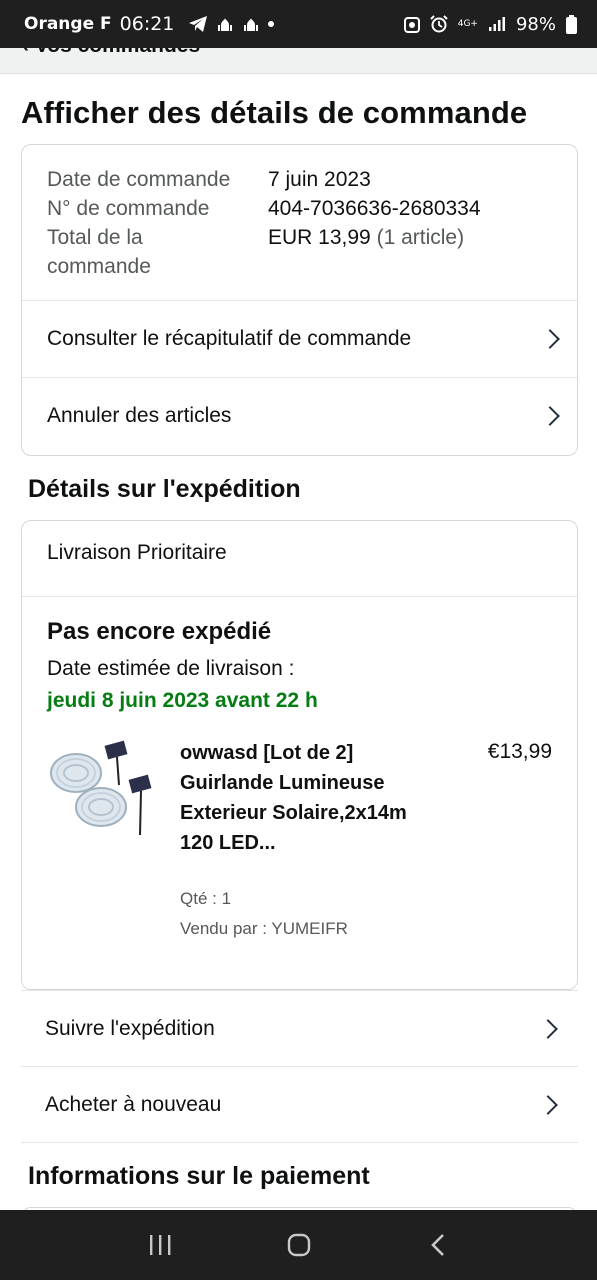 The width and height of the screenshot is (597, 1280). Describe the element at coordinates (182, 700) in the screenshot. I see `eta-date: jeudi 8 juin 2023 avant 22 h` at that location.